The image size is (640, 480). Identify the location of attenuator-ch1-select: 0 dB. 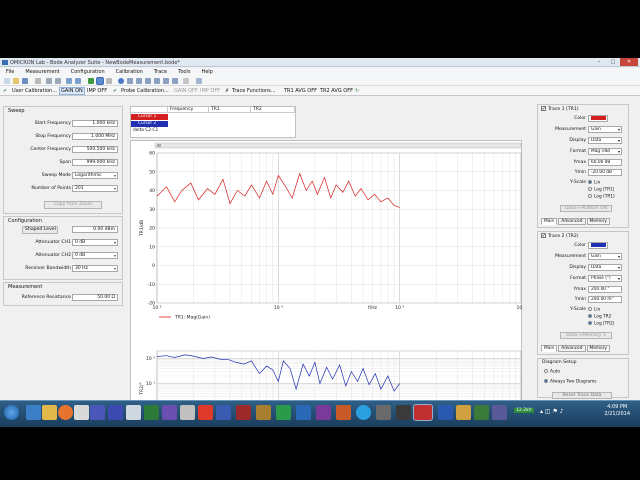
(95, 242).